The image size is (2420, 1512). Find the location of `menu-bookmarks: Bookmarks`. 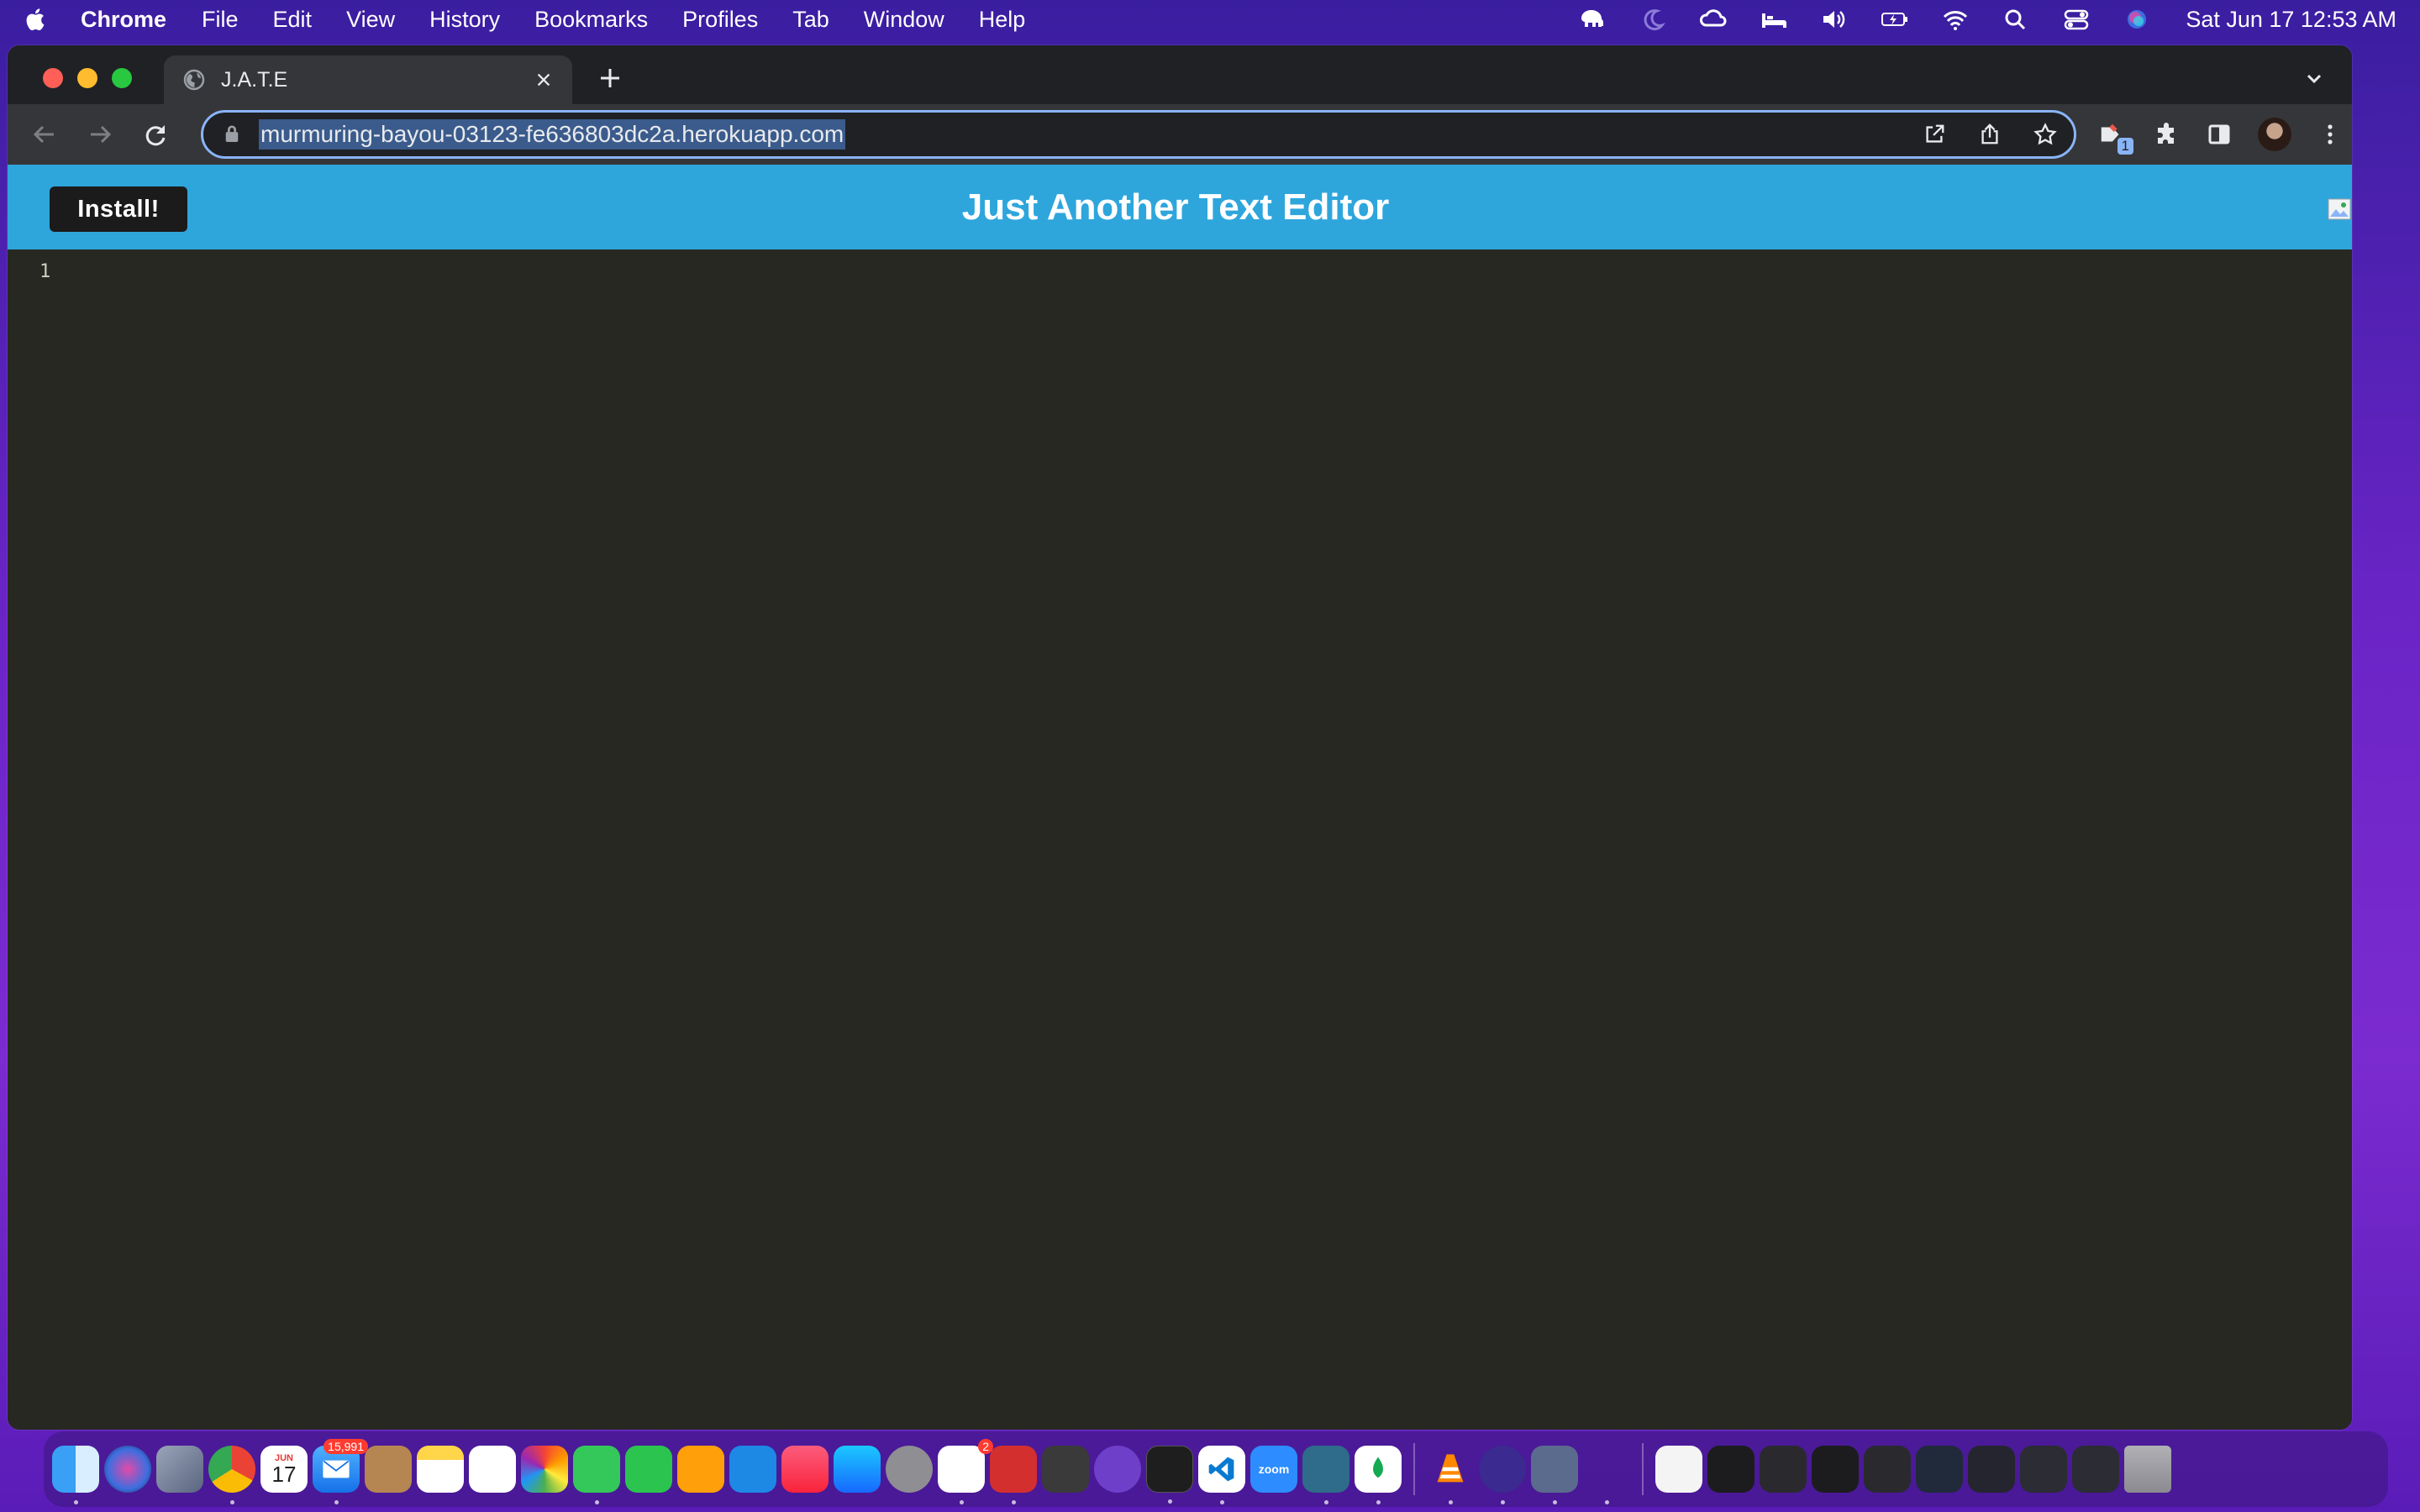

menu-bookmarks: Bookmarks is located at coordinates (591, 20).